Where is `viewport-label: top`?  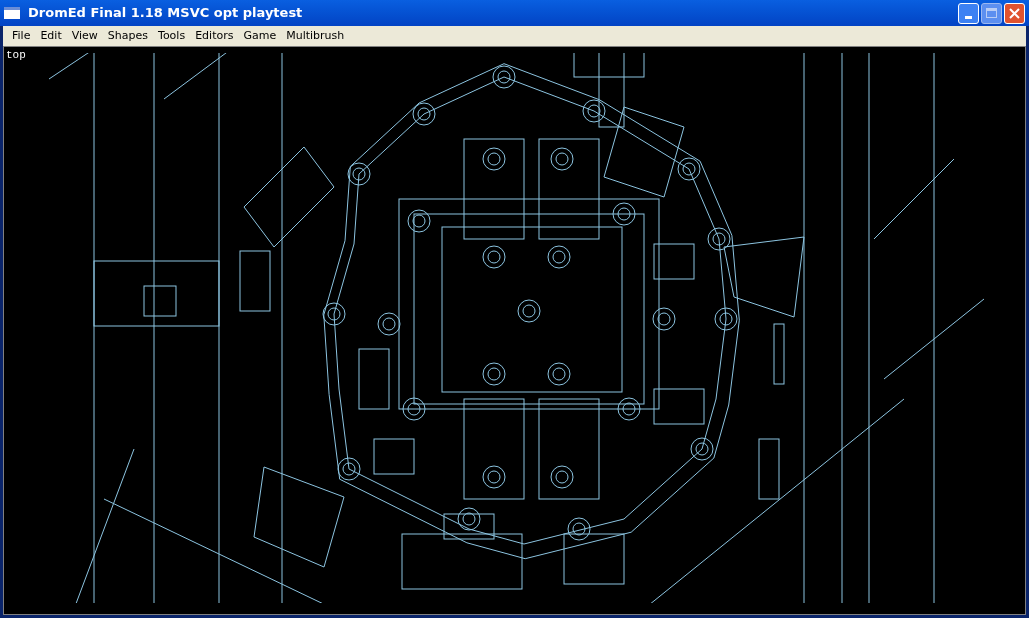 viewport-label: top is located at coordinates (16, 55).